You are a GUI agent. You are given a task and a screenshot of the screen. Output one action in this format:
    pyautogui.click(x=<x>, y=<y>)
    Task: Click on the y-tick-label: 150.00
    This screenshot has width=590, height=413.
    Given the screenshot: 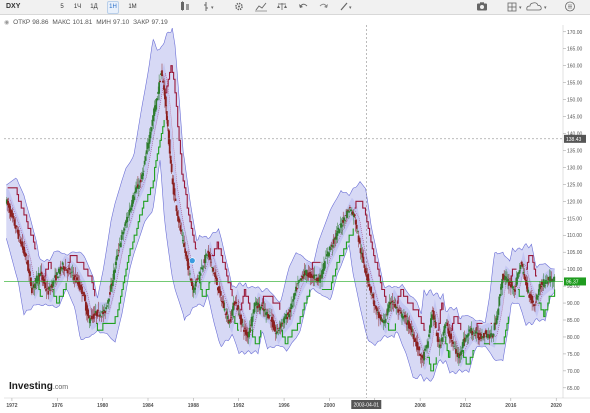 What is the action you would take?
    pyautogui.click(x=575, y=101)
    